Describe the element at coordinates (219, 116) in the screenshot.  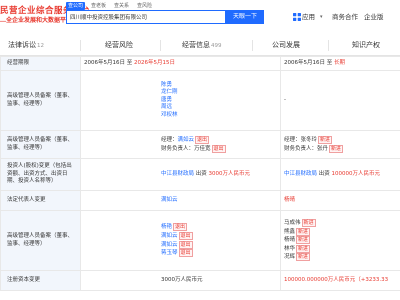
I see `person-link: 邓权林` at that location.